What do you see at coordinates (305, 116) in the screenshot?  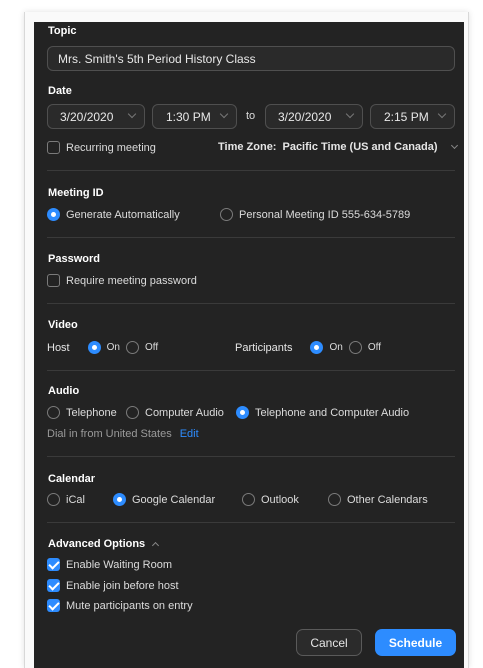 I see `end-date-value: 3/20/2020` at bounding box center [305, 116].